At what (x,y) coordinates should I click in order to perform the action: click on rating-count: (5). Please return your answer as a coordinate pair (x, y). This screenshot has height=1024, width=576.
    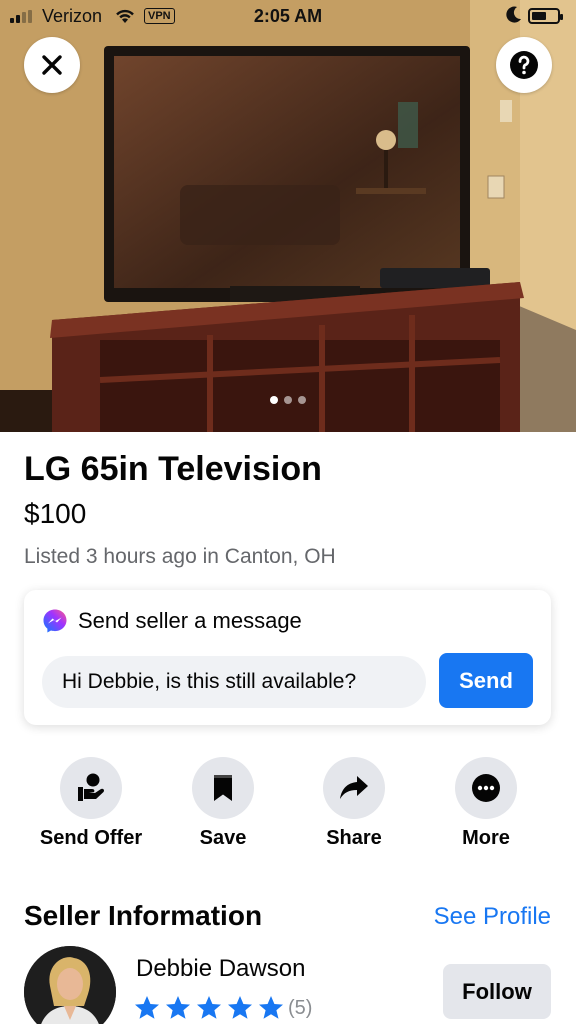
    Looking at the image, I should click on (300, 1007).